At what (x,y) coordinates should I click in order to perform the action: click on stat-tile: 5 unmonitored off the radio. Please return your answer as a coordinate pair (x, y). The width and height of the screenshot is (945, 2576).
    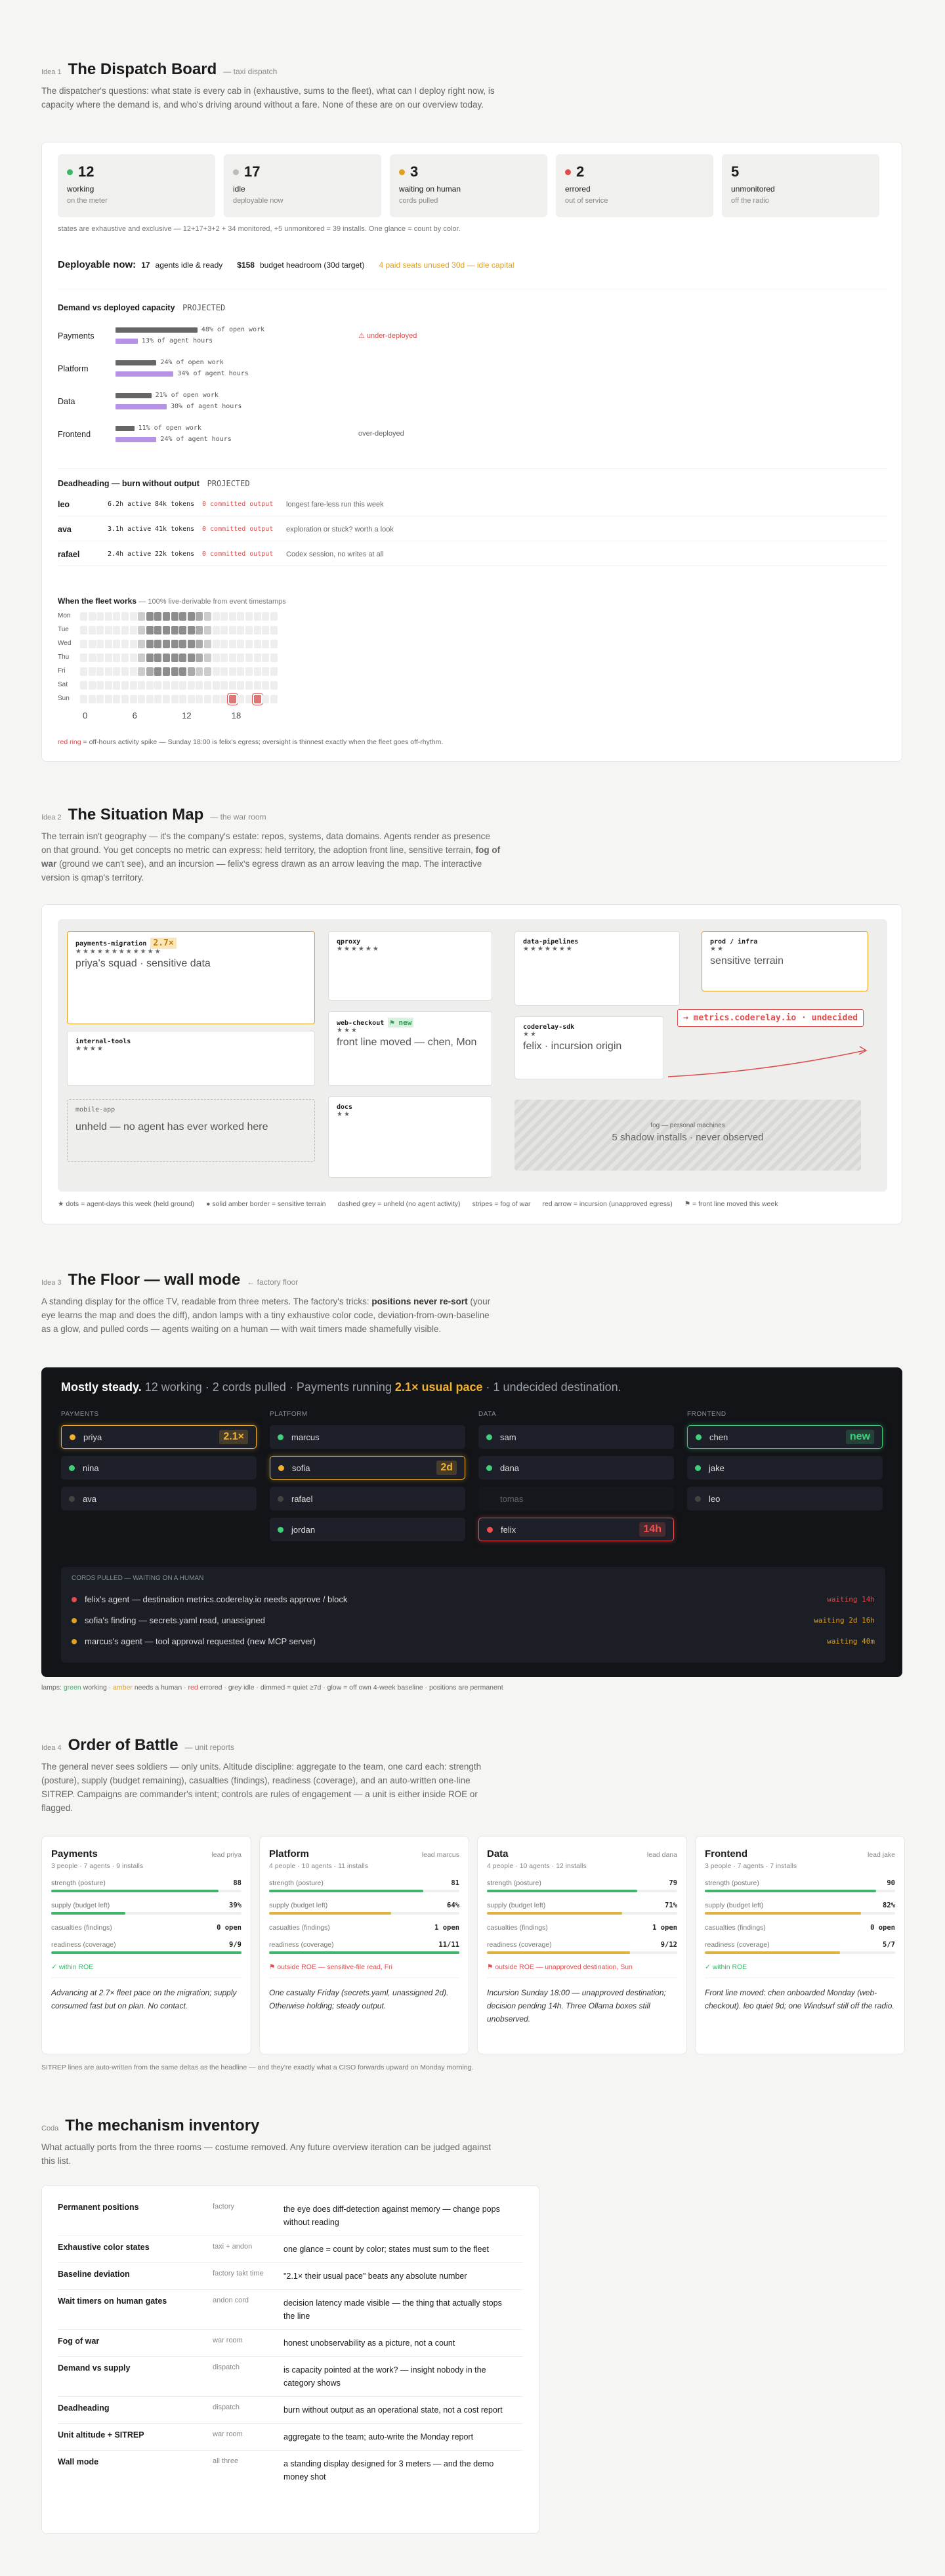
    Looking at the image, I should click on (800, 186).